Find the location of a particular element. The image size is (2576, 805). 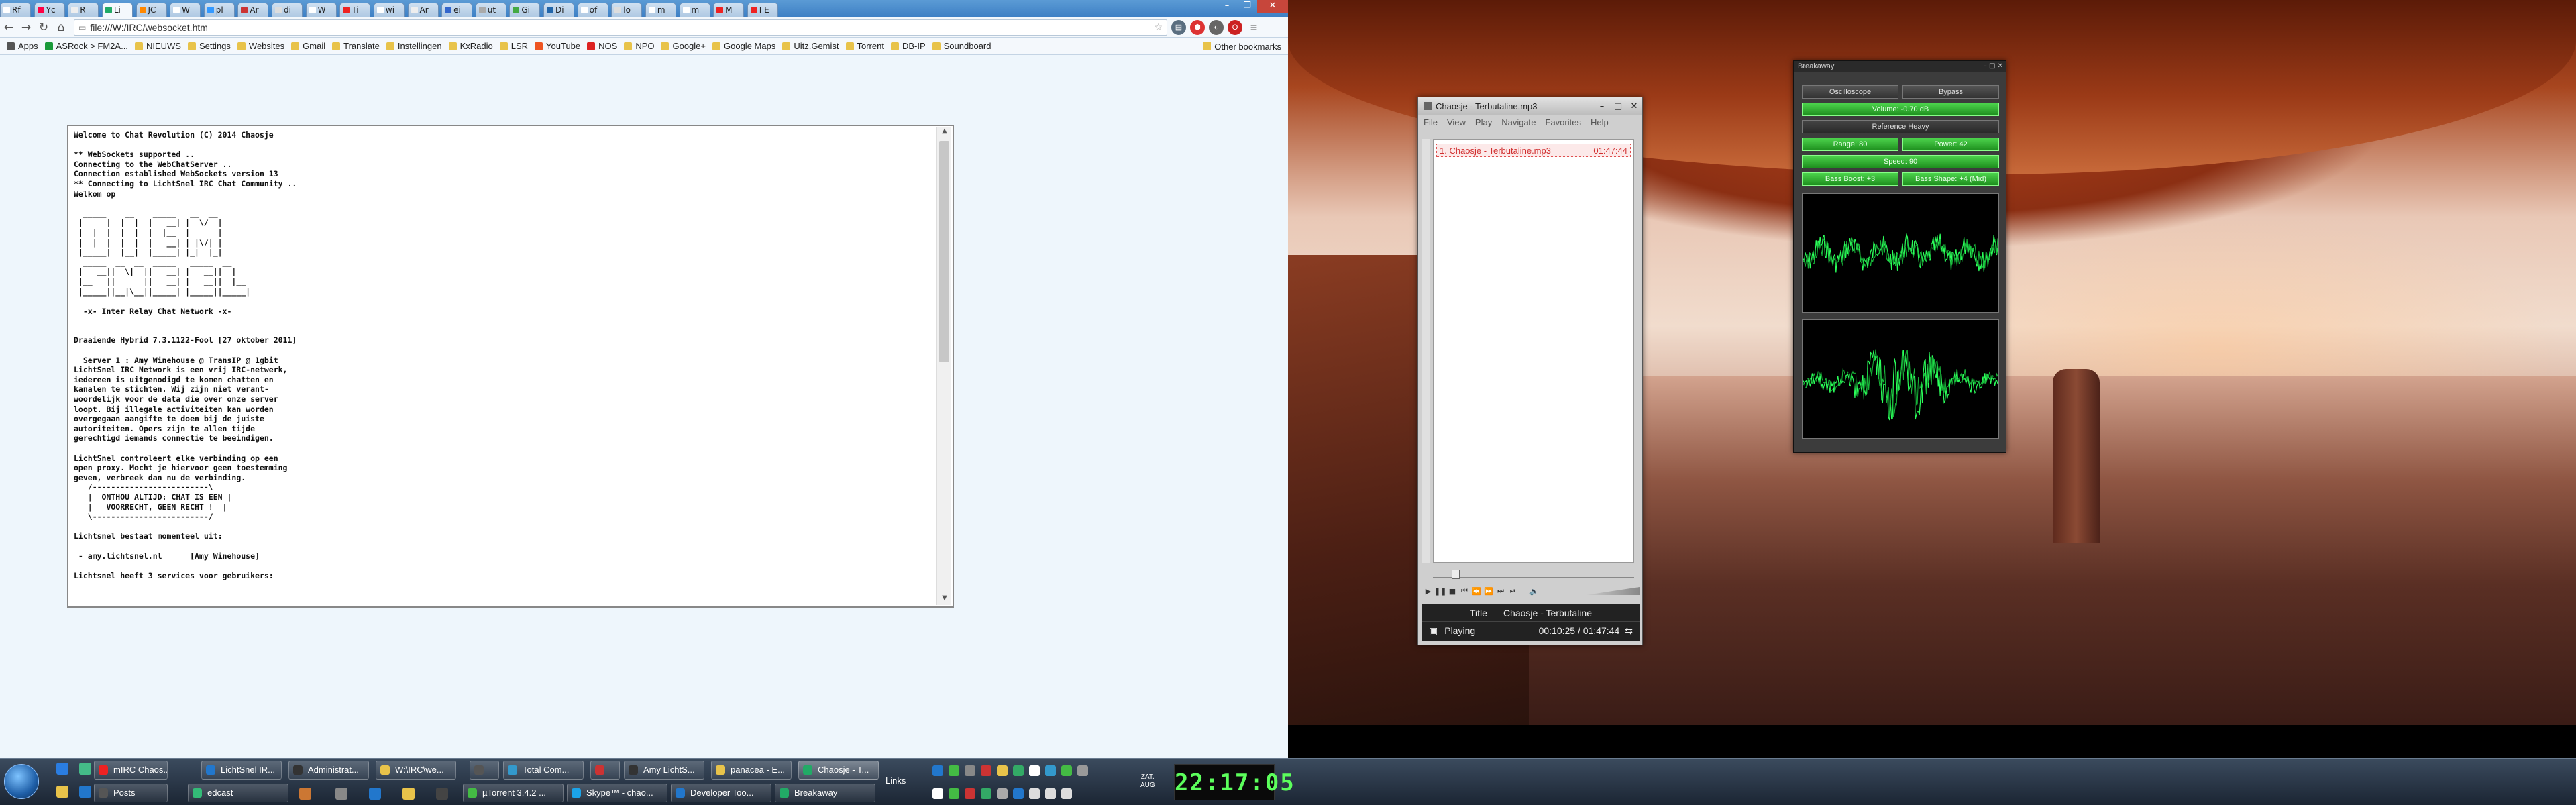

bookmark-item: LSR is located at coordinates (513, 46).